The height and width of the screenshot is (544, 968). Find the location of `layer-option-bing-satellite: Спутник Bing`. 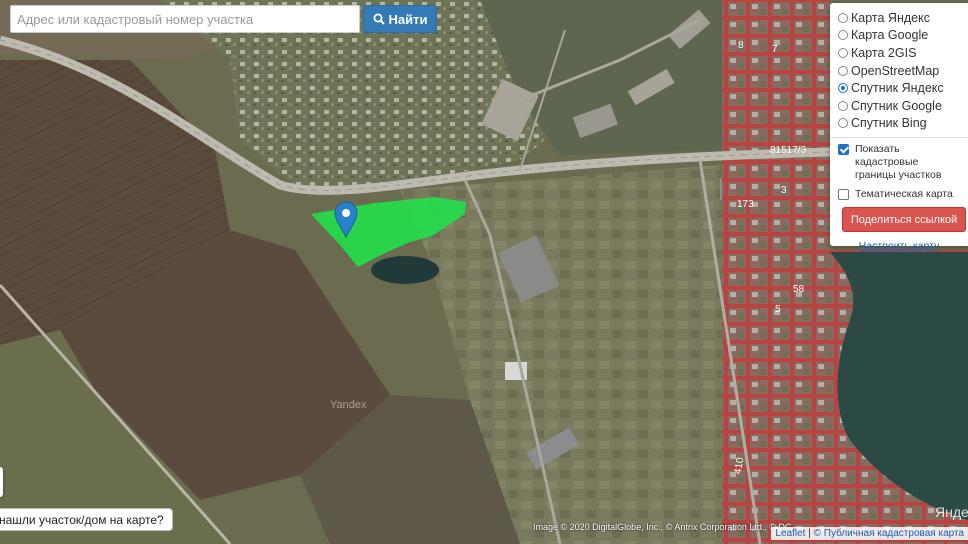

layer-option-bing-satellite: Спутник Bing is located at coordinates (899, 124).